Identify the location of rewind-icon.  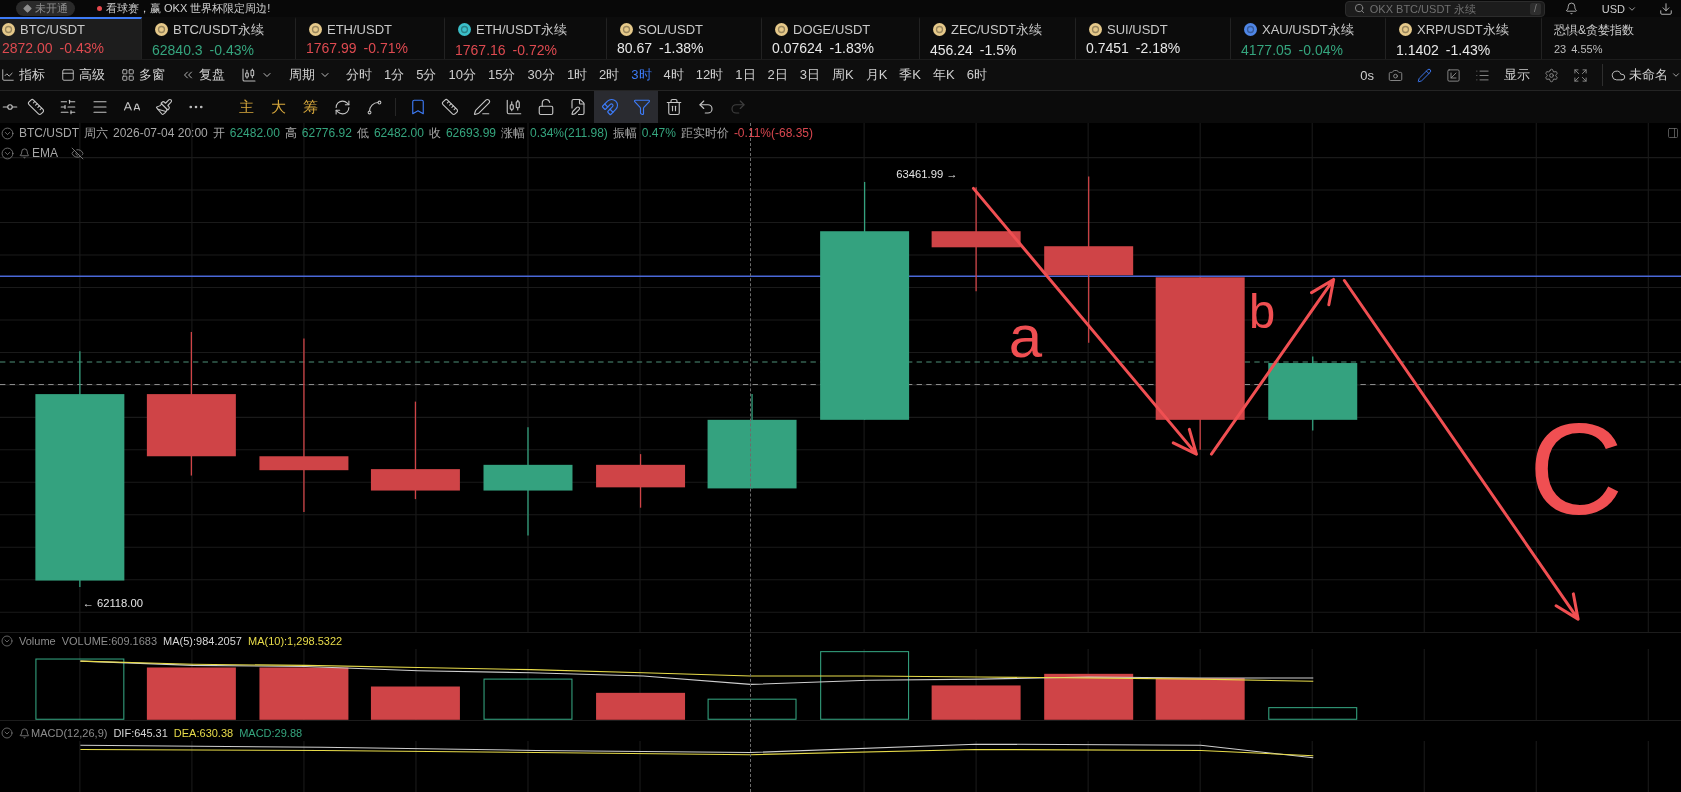
(188, 75).